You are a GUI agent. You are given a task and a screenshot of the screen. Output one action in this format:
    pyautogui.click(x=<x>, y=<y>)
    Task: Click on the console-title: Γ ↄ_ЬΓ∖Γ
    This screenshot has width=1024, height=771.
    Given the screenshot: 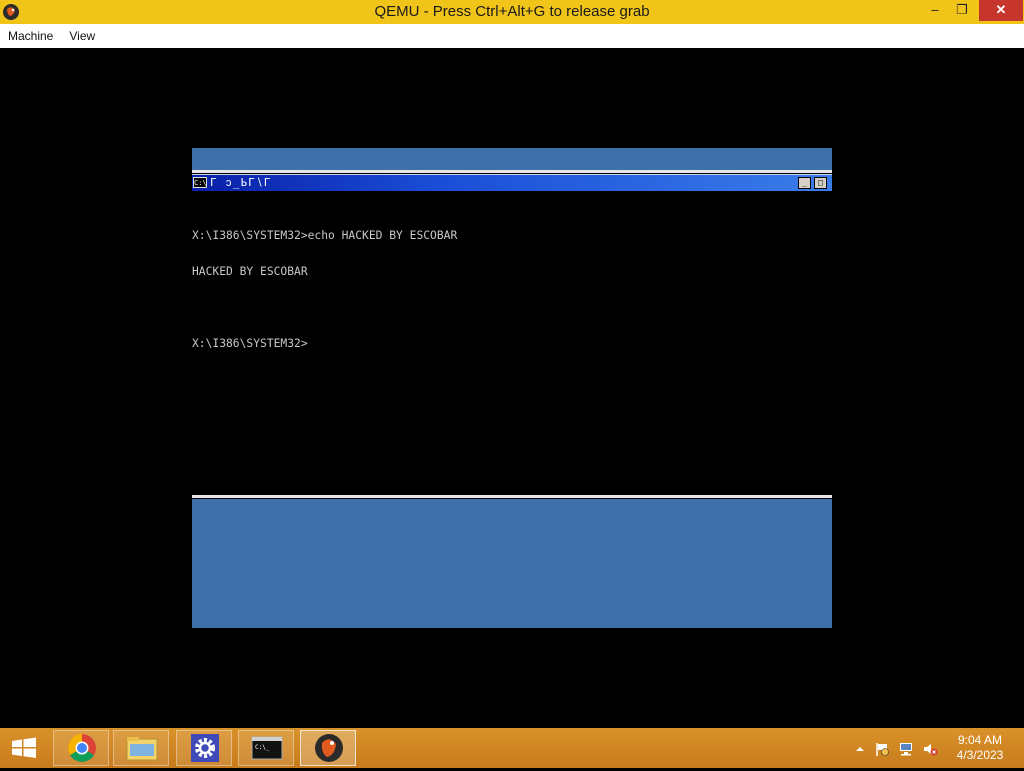 What is the action you would take?
    pyautogui.click(x=241, y=182)
    